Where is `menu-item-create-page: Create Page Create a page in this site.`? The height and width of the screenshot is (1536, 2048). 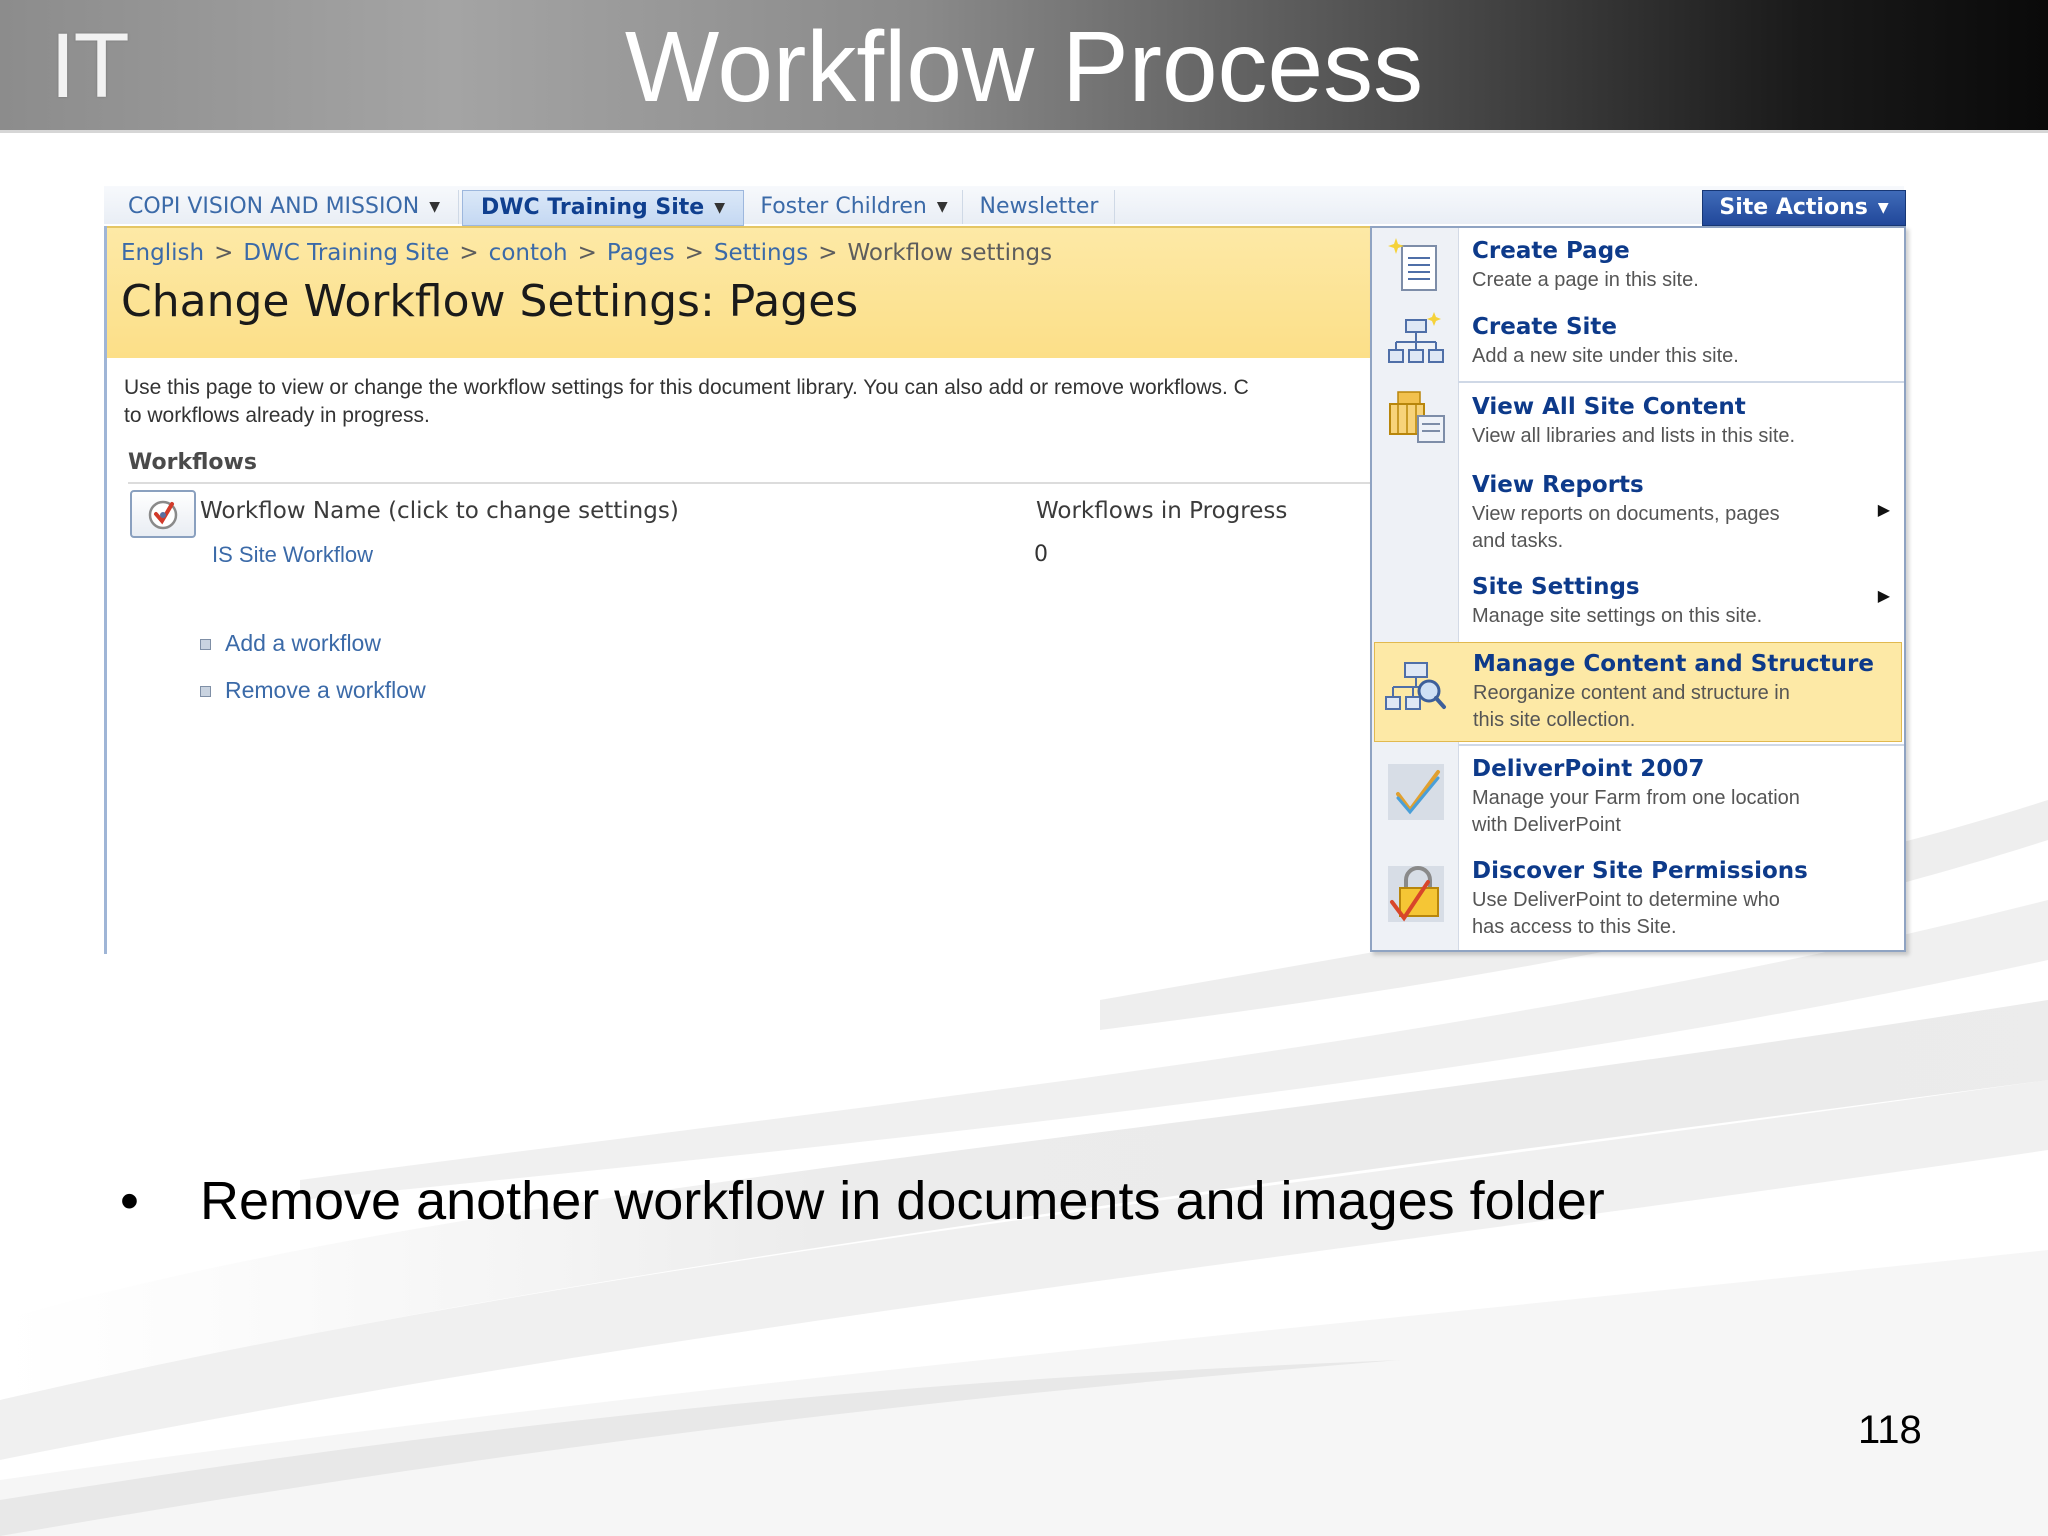
menu-item-create-page: Create Page Create a page in this site. is located at coordinates (1638, 266).